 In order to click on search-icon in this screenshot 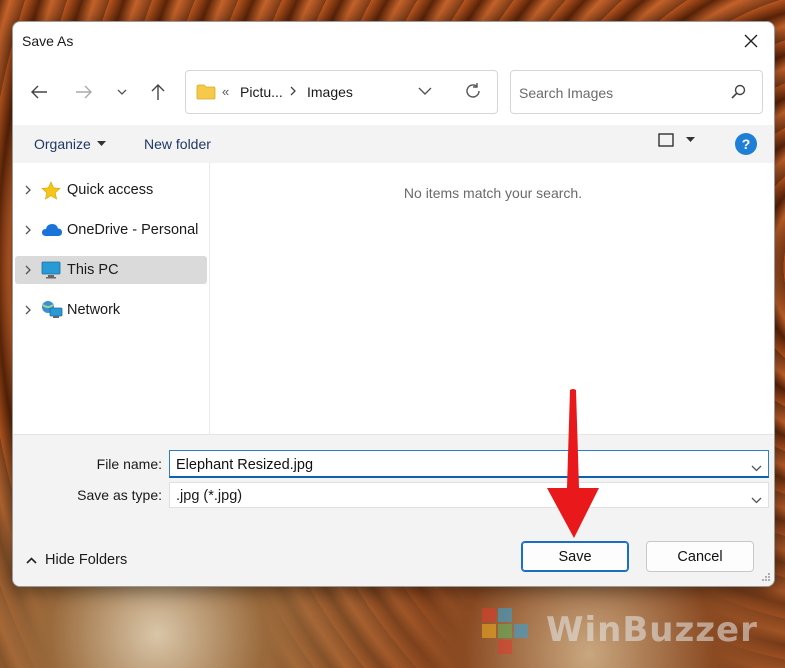, I will do `click(738, 93)`.